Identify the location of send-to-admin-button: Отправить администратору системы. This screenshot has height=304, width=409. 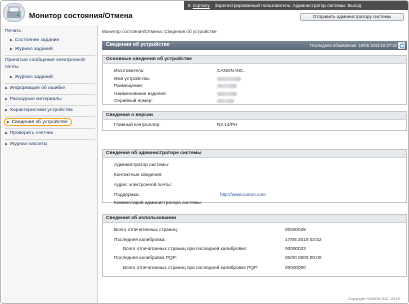
(352, 17).